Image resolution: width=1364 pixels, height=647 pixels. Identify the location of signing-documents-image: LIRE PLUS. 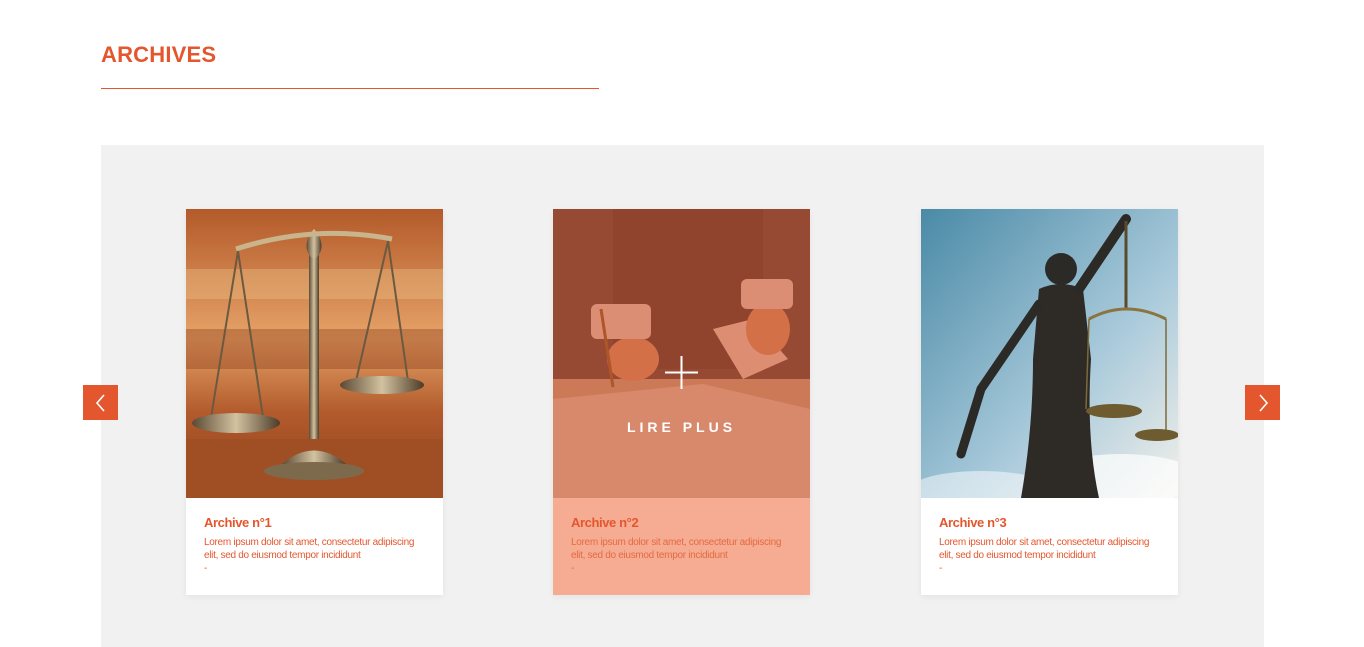
(681, 353).